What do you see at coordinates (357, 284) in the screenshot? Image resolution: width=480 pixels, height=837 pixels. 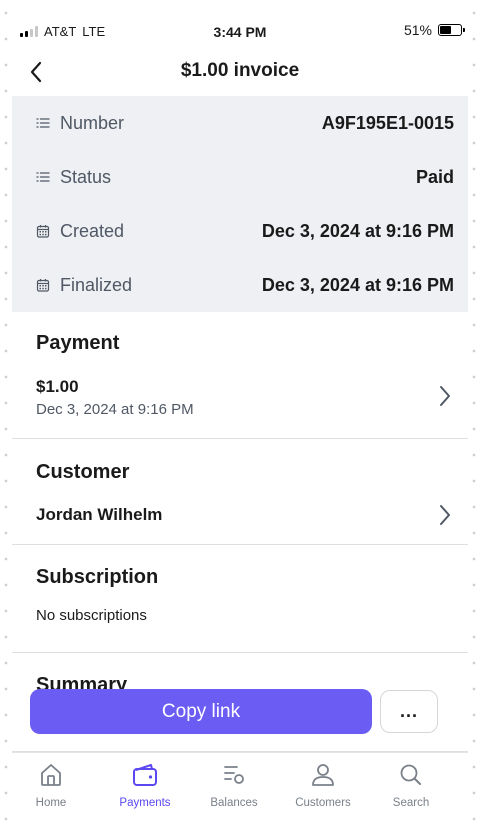 I see `finalized-date: Dec 3, 2024 at 9:16 PM` at bounding box center [357, 284].